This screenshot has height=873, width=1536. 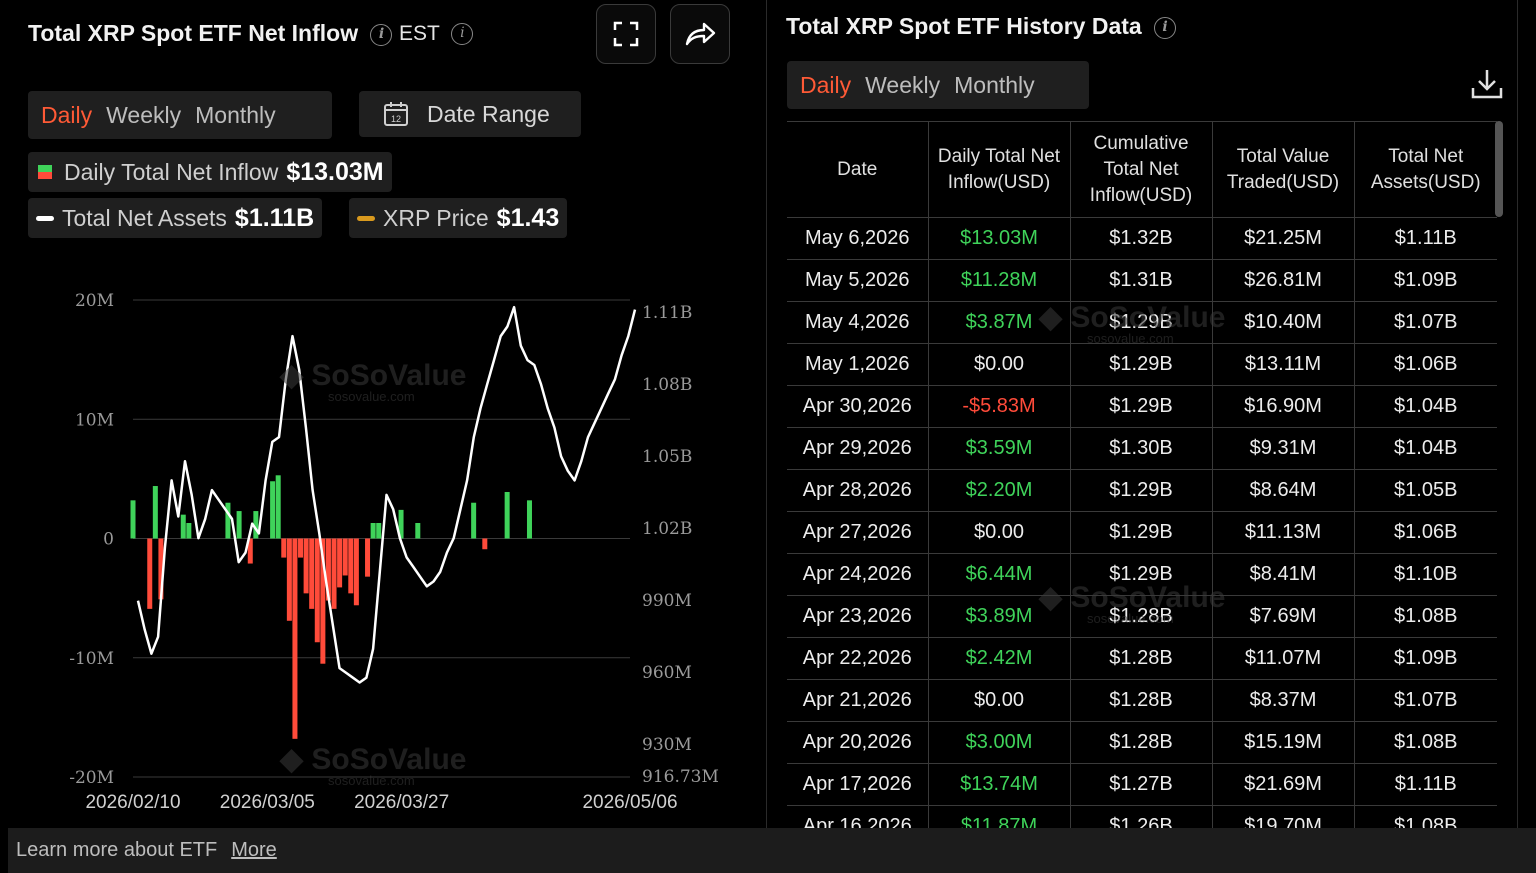 What do you see at coordinates (1283, 742) in the screenshot?
I see `cell-traded: $15.19M` at bounding box center [1283, 742].